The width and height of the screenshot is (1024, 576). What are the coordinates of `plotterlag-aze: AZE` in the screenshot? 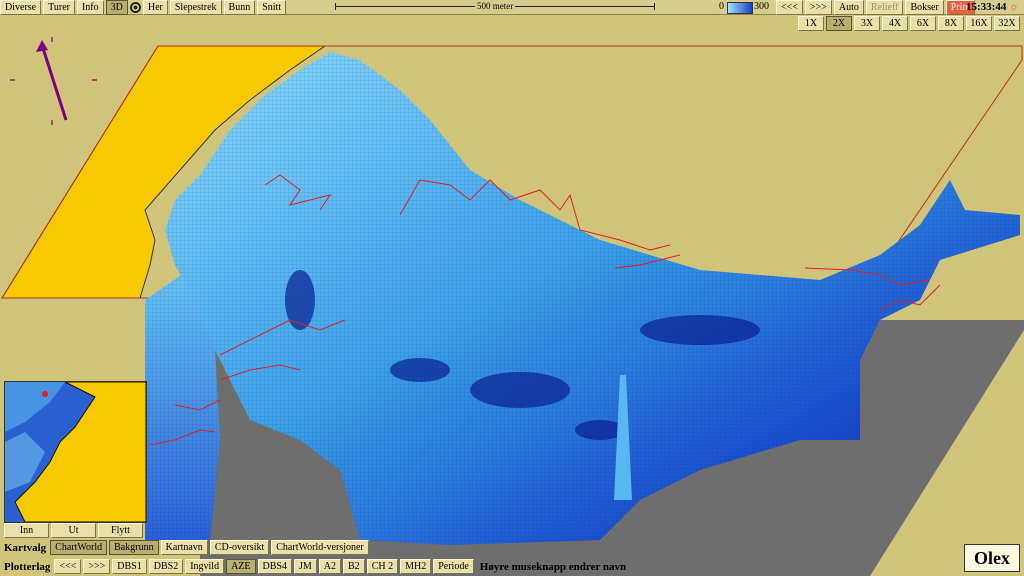 It's located at (241, 566).